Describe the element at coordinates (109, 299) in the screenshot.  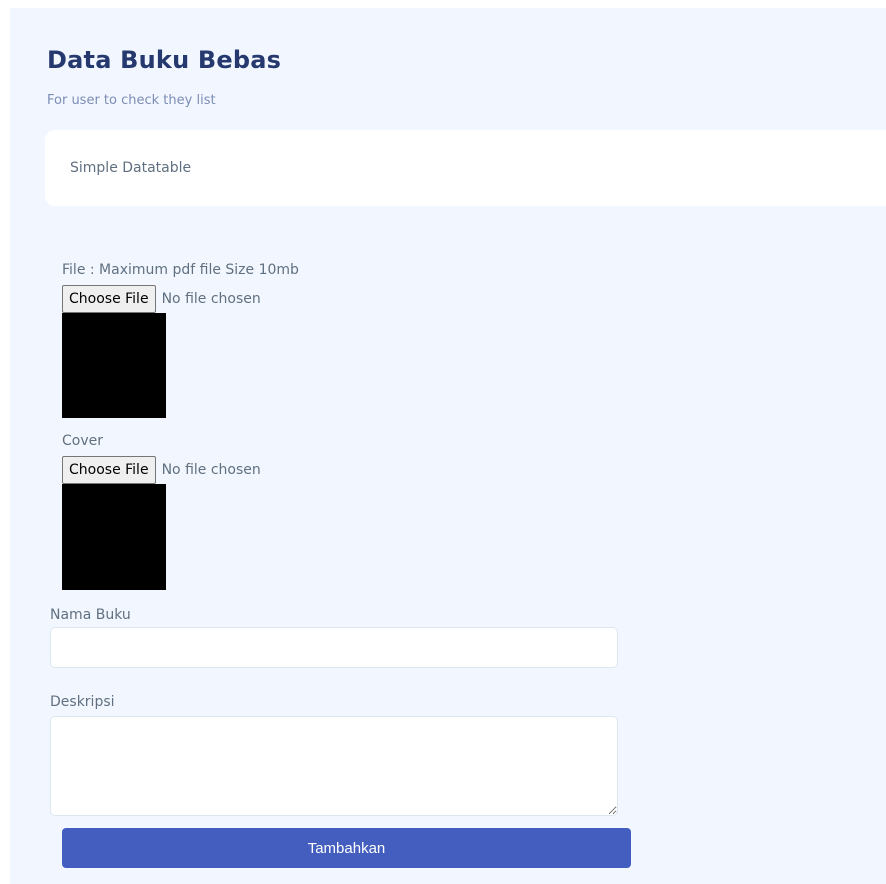
I see `file-choose-button: Choose File` at that location.